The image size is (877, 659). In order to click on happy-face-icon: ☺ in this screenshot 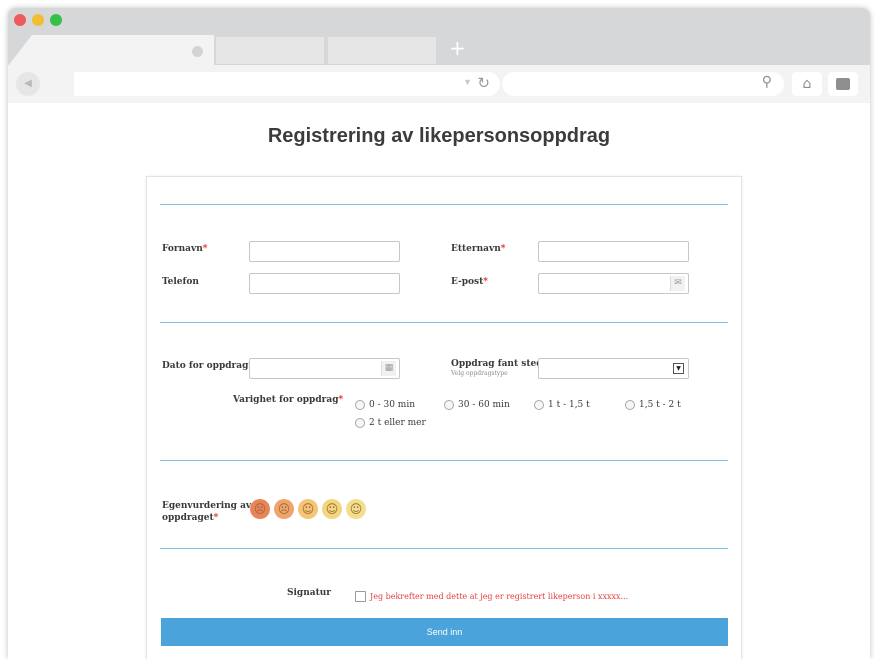, I will do `click(356, 509)`.